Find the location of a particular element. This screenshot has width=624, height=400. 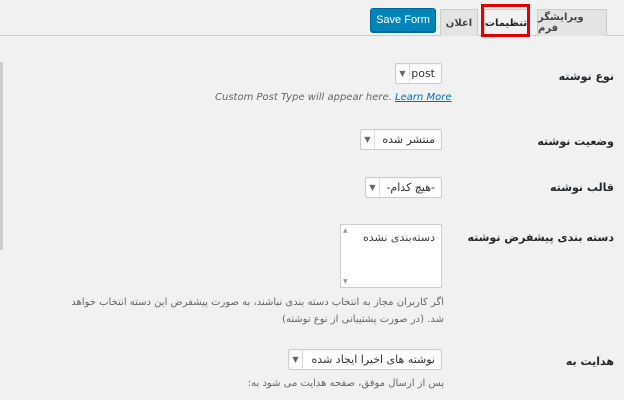

tab-settings: تنظیمات is located at coordinates (506, 23).